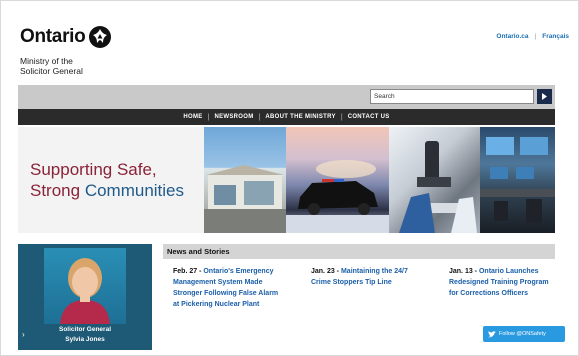  I want to click on nav-contact: CONTACT US, so click(369, 117).